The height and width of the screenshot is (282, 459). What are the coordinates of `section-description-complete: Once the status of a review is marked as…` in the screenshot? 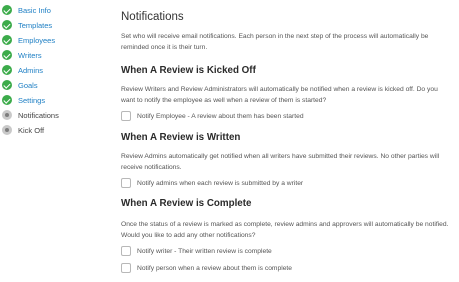 It's located at (285, 230).